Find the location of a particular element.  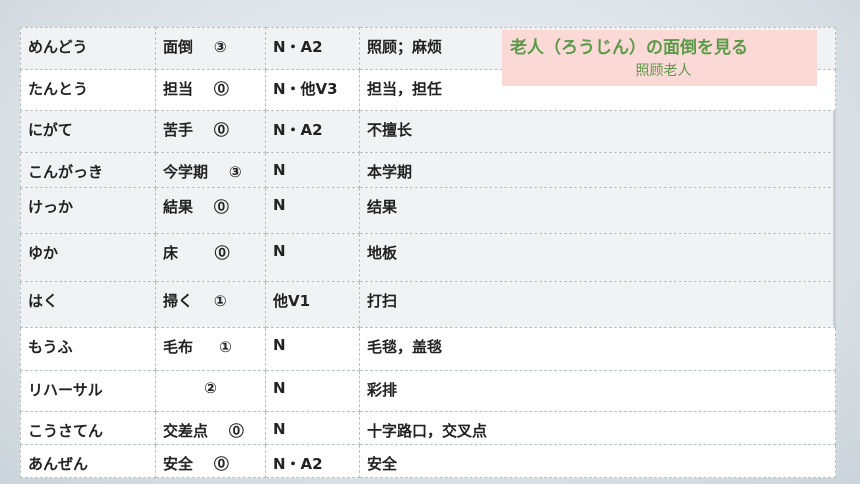

type-cell: N・他V3 is located at coordinates (312, 90).